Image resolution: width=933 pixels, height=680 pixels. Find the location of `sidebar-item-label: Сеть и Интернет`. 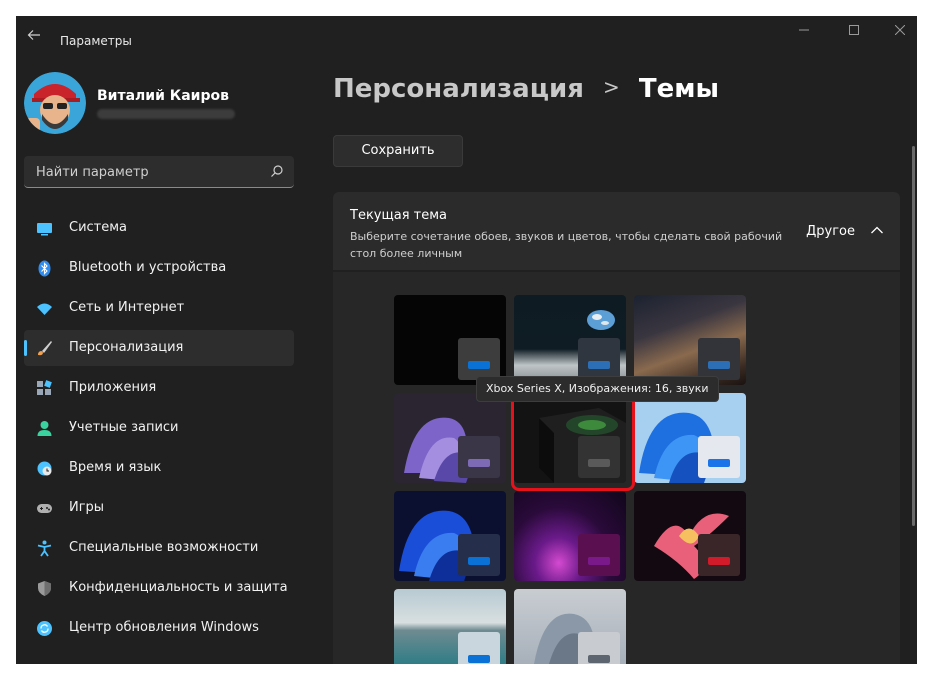

sidebar-item-label: Сеть и Интернет is located at coordinates (127, 307).